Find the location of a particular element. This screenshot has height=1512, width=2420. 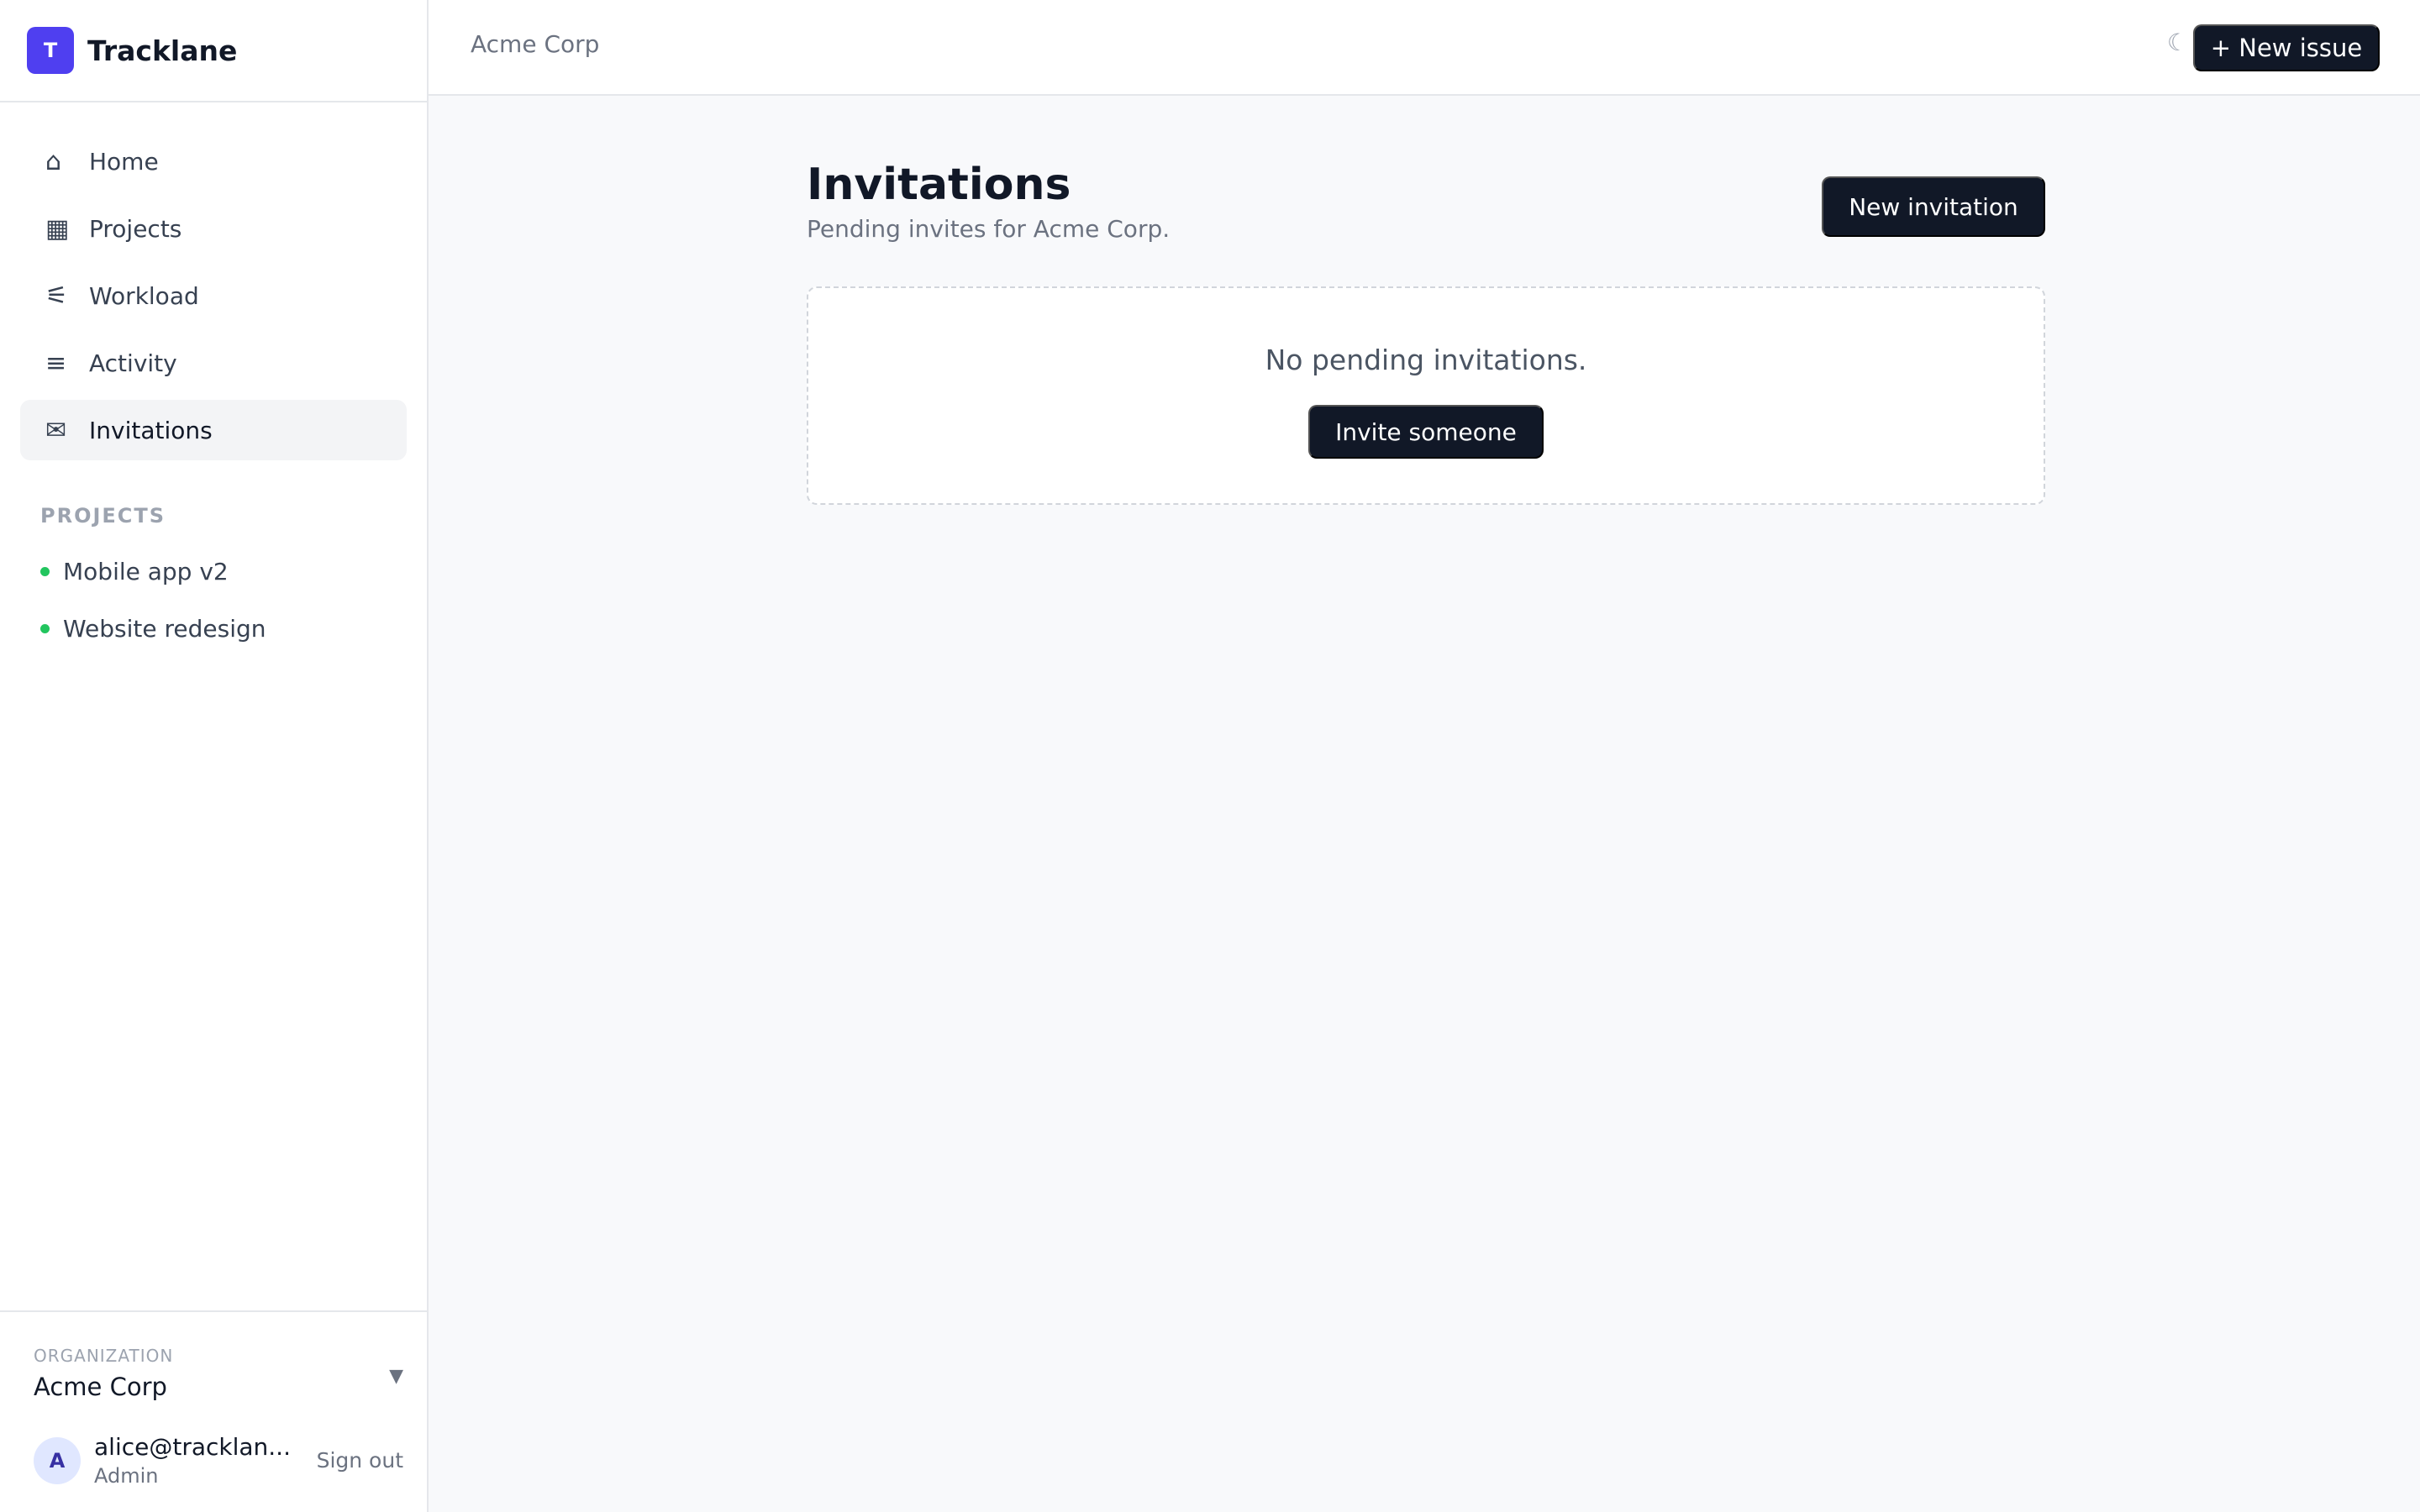

breadcrumb: Acme Corp is located at coordinates (535, 44).